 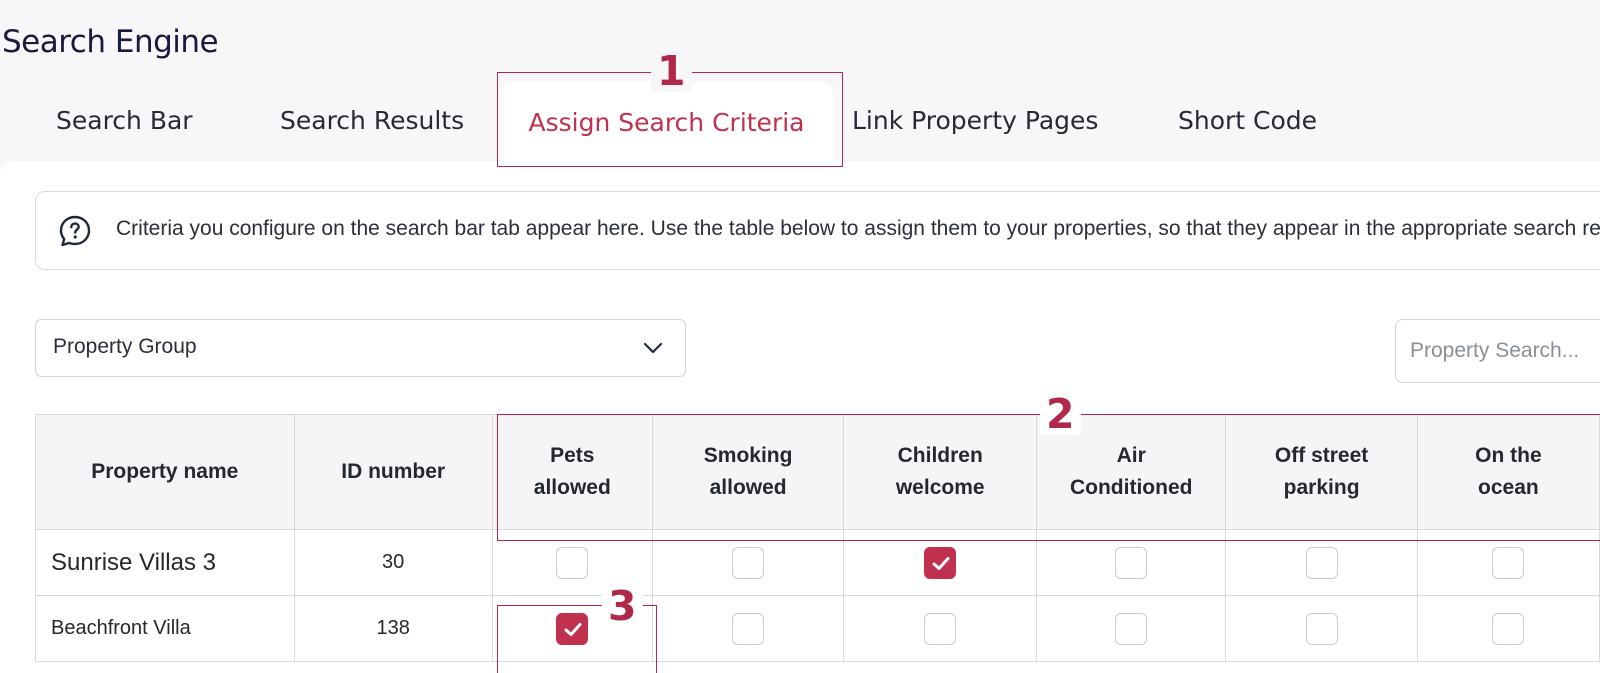 What do you see at coordinates (1247, 121) in the screenshot?
I see `tab-short-code: Short Code` at bounding box center [1247, 121].